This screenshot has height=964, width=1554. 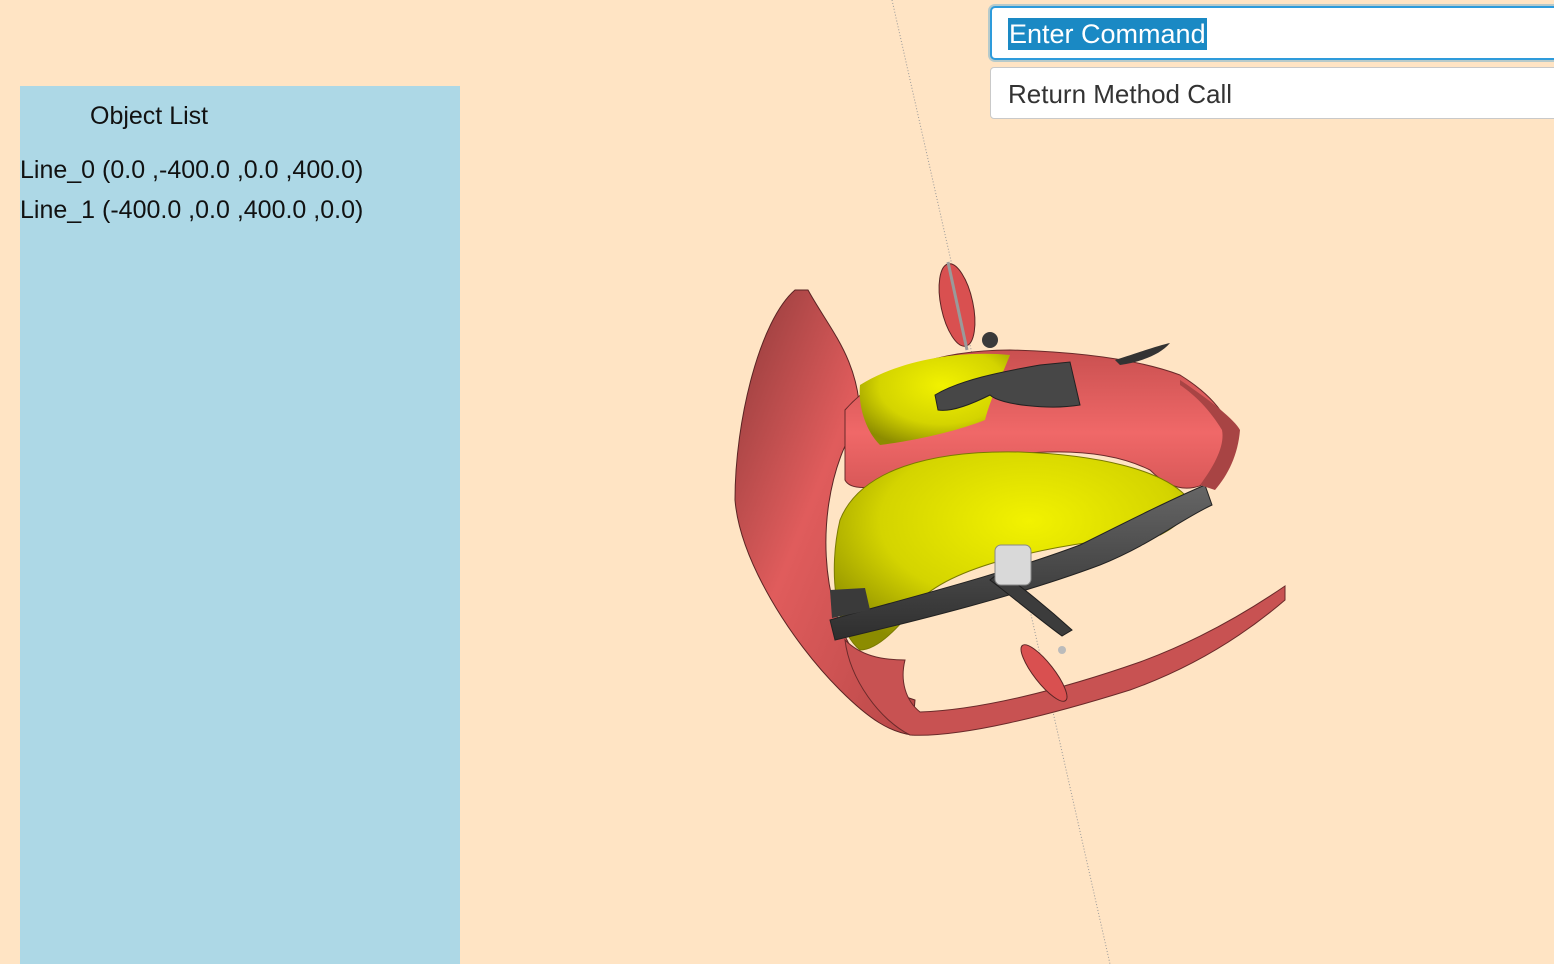 What do you see at coordinates (1013, 565) in the screenshot?
I see `model-clamp` at bounding box center [1013, 565].